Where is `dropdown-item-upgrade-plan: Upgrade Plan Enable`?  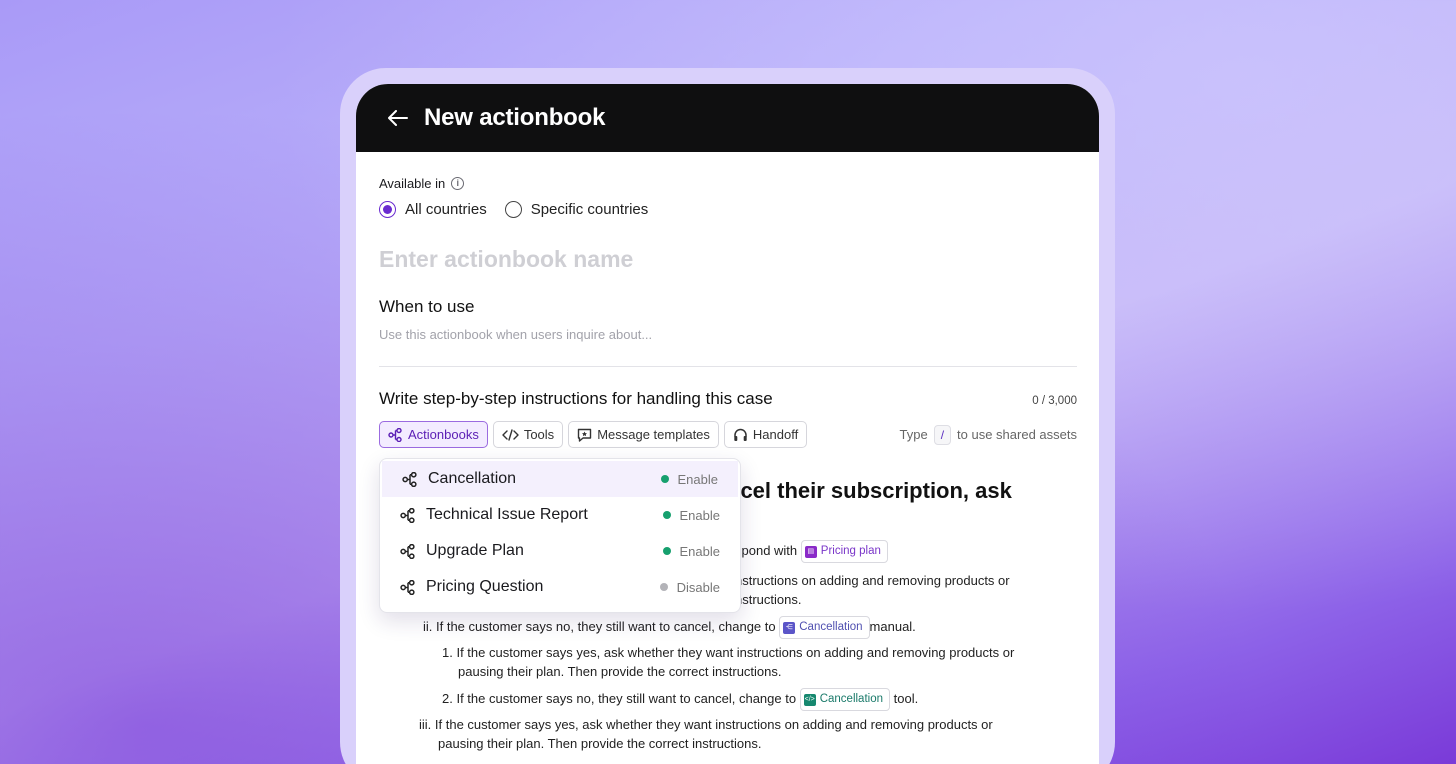
dropdown-item-upgrade-plan: Upgrade Plan Enable is located at coordinates (560, 551).